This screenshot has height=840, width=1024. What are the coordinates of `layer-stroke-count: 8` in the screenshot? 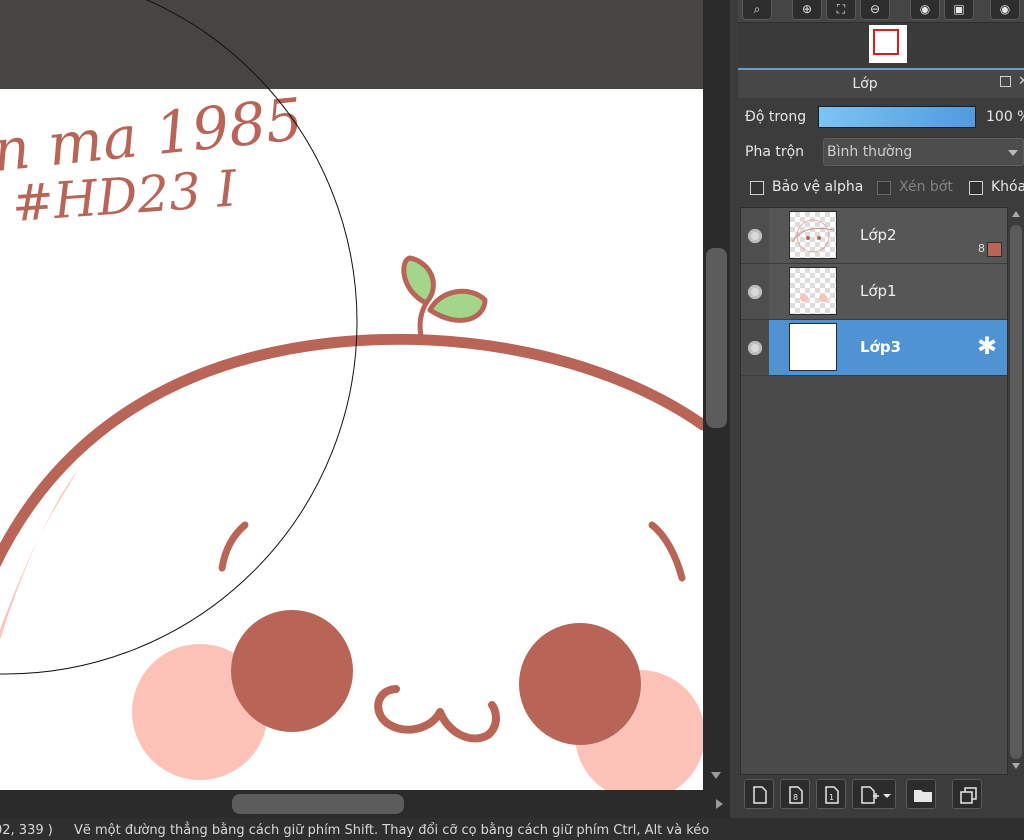 It's located at (981, 248).